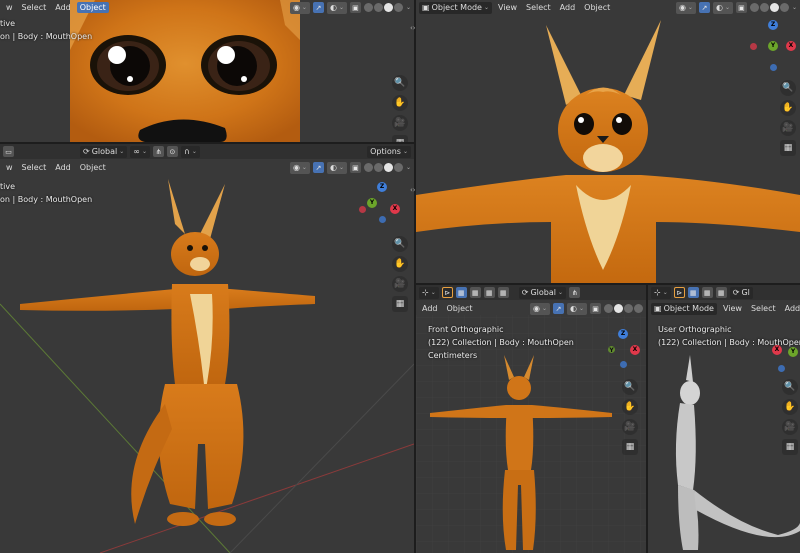  I want to click on scale-icon: ▦, so click(489, 292).